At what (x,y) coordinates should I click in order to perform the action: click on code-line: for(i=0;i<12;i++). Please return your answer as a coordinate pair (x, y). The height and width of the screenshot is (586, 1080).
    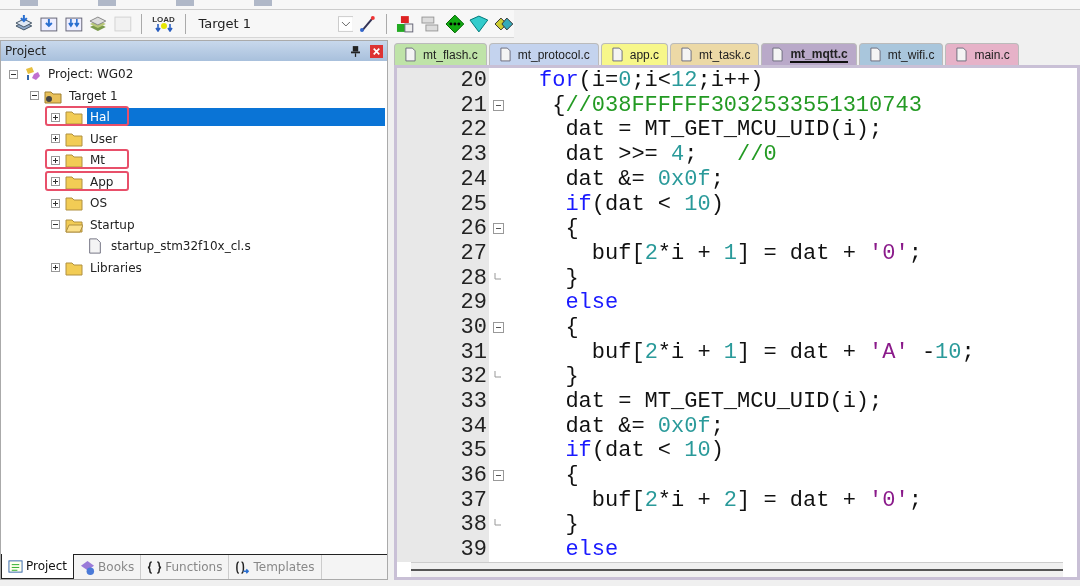
    Looking at the image, I should click on (651, 81).